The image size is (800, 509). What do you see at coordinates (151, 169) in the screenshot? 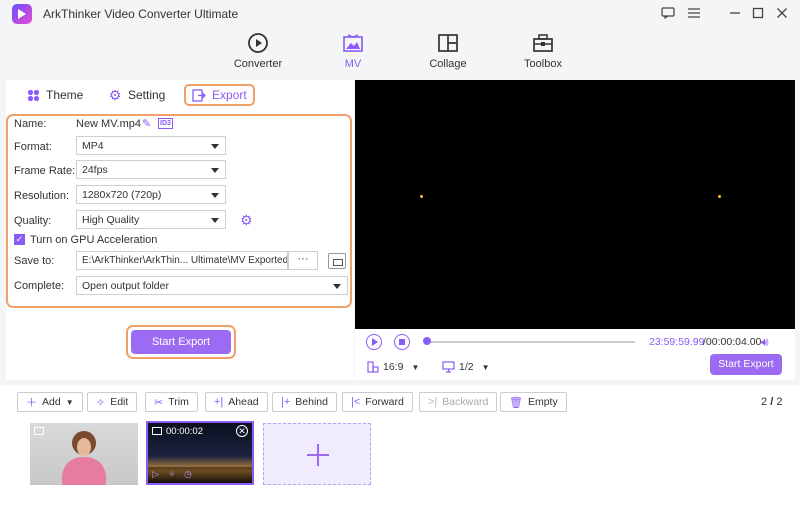
I see `framerate-select: 24fps` at bounding box center [151, 169].